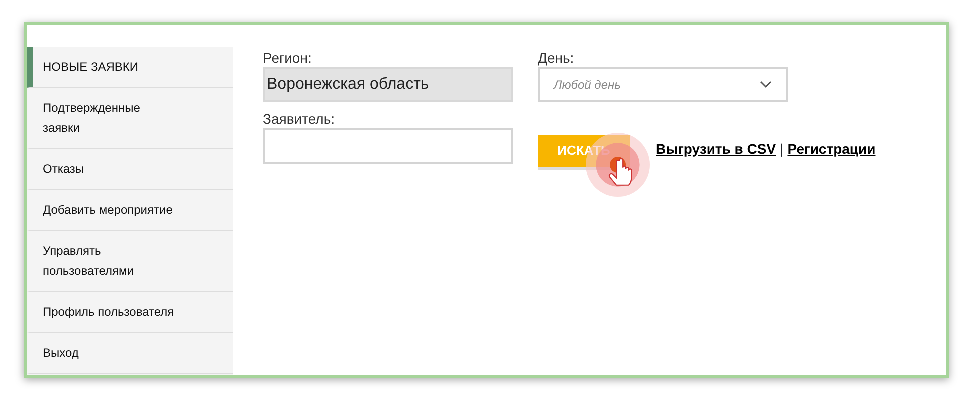 This screenshot has height=404, width=975. I want to click on sidebar-item: Добавить мероприятие, so click(130, 210).